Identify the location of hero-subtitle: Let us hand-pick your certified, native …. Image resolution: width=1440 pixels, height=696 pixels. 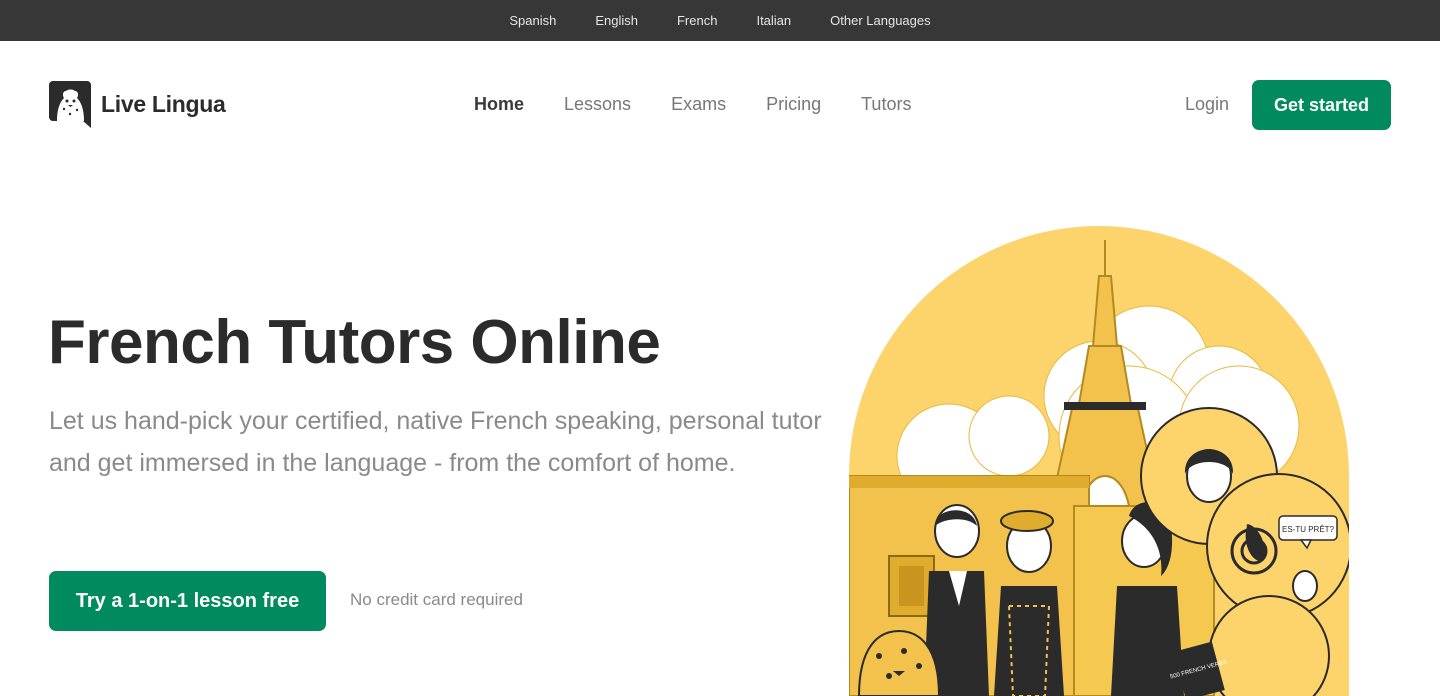
(435, 442).